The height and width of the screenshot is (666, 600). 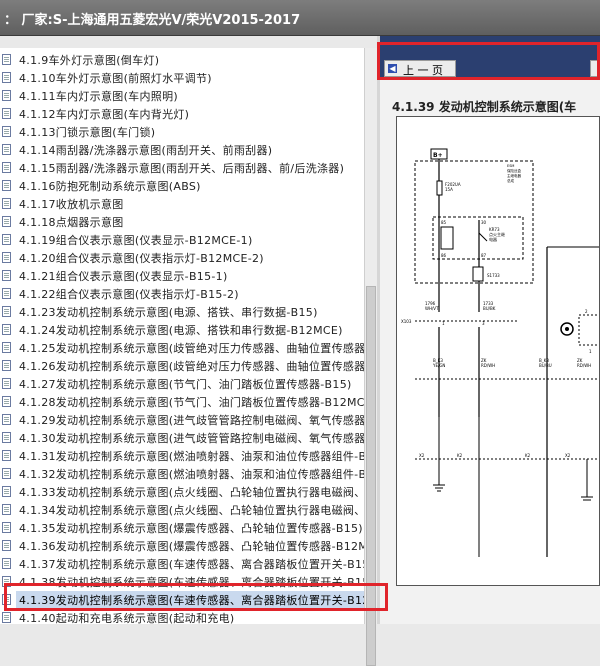 I want to click on tree-item: 4.1.31发动机控制系统示意图(燃油喷射器、油泵和油位传感器组件-B, so click(x=182, y=456).